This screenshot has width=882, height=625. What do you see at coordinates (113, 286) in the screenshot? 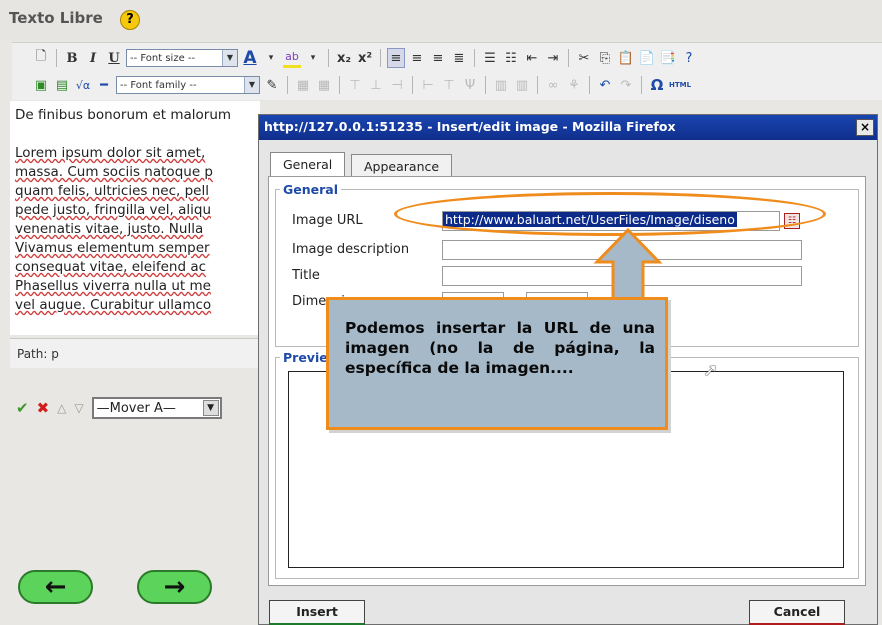
I see `editor-line: Phasellus viverra nulla ut me` at bounding box center [113, 286].